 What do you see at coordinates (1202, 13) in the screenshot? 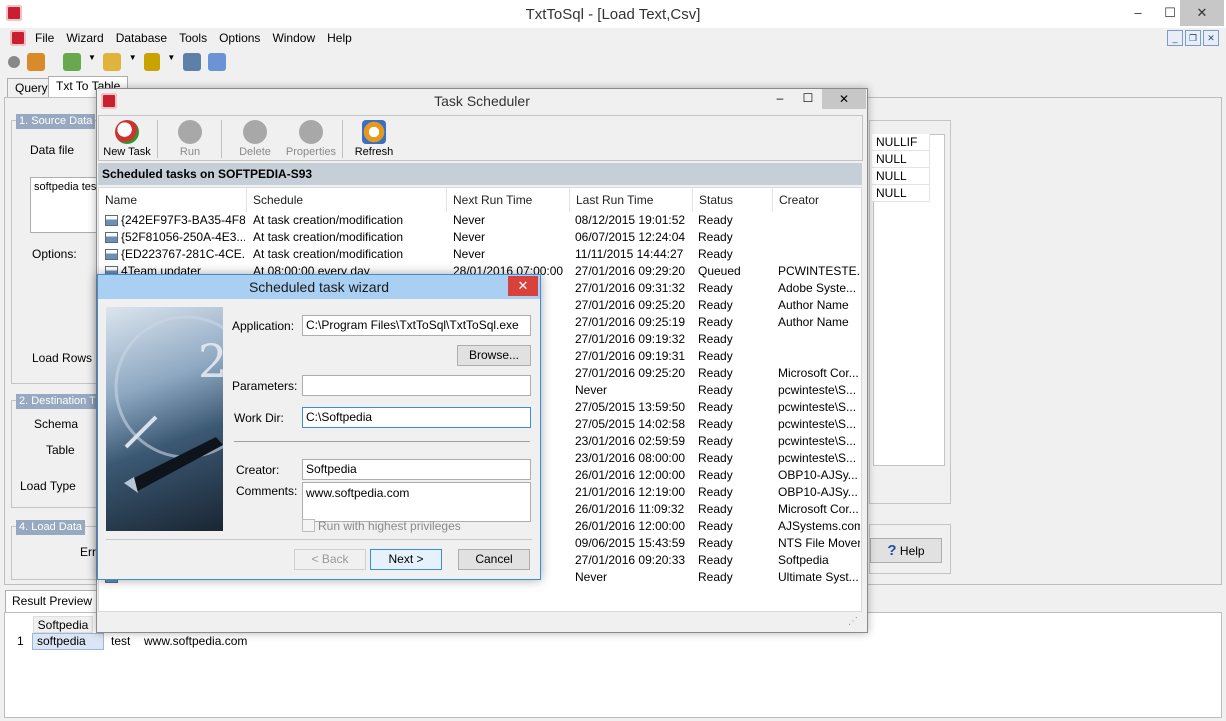
I see `close-button: ✕` at bounding box center [1202, 13].